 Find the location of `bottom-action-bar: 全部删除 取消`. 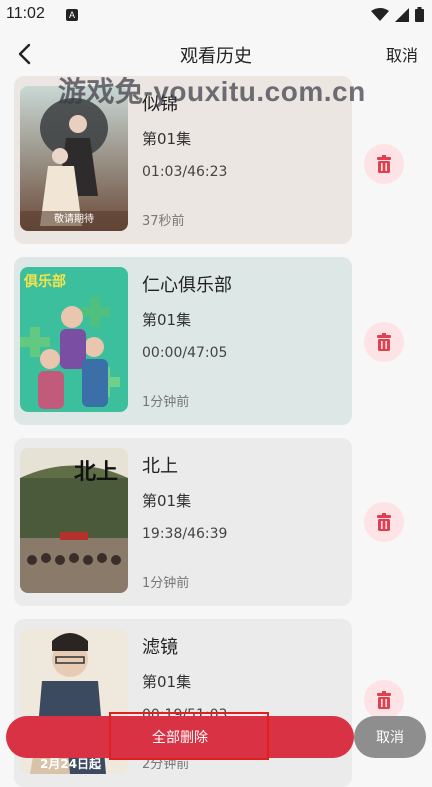

bottom-action-bar: 全部删除 取消 is located at coordinates (216, 737).